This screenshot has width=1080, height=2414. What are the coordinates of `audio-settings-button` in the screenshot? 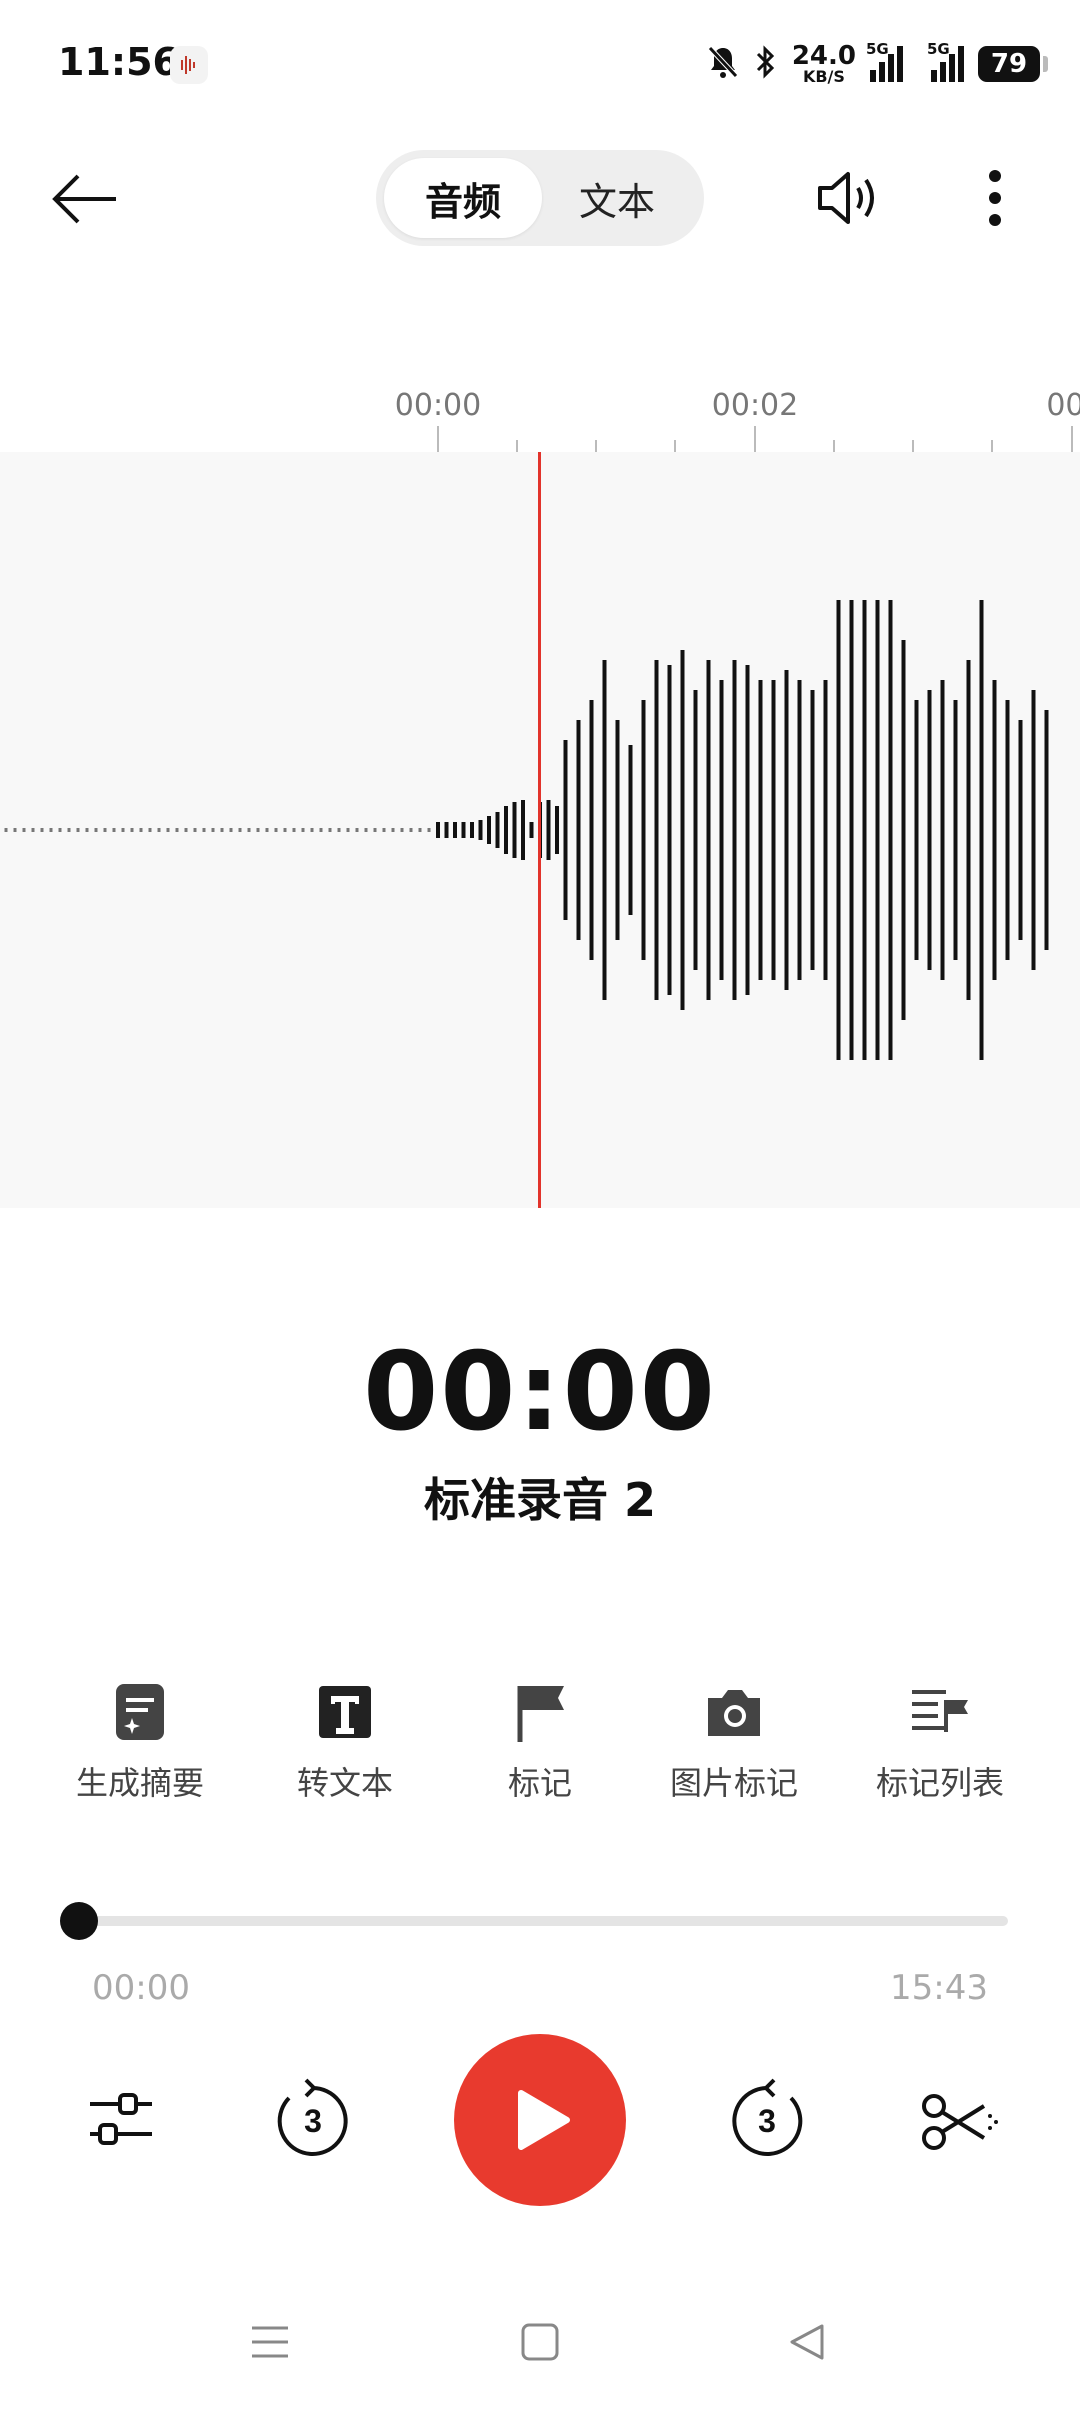 It's located at (121, 2121).